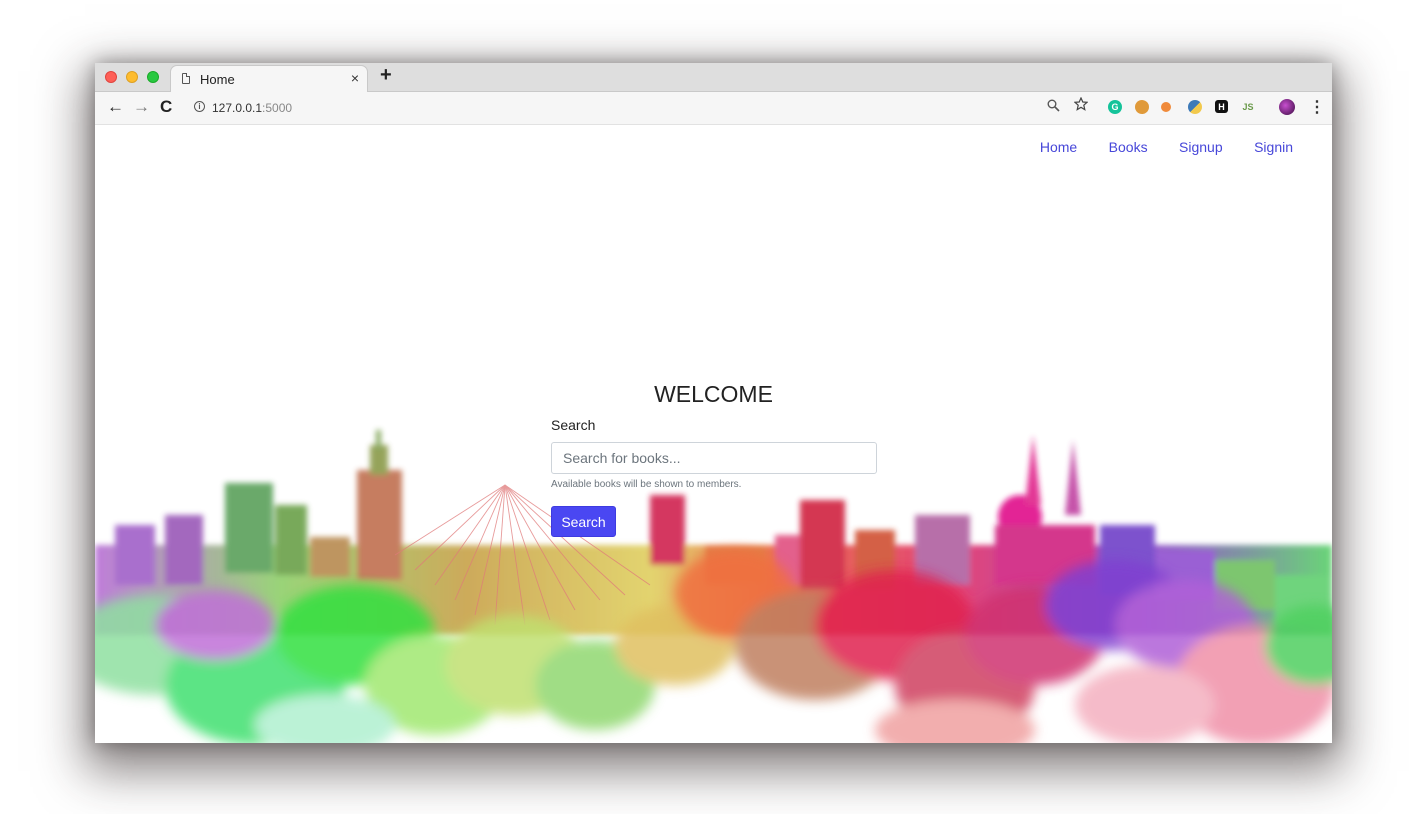  What do you see at coordinates (713, 77) in the screenshot?
I see `tab-strip: Home × +` at bounding box center [713, 77].